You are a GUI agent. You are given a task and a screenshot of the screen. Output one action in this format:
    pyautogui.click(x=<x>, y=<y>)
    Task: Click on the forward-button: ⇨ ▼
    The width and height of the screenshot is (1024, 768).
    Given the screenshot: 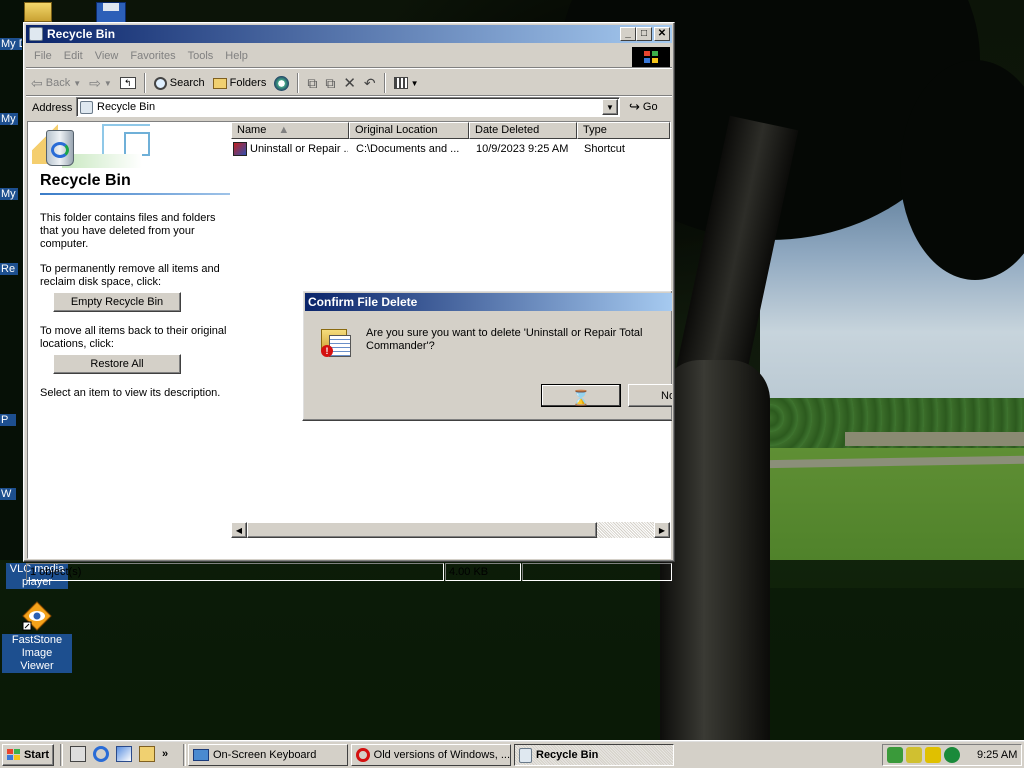 What is the action you would take?
    pyautogui.click(x=100, y=83)
    